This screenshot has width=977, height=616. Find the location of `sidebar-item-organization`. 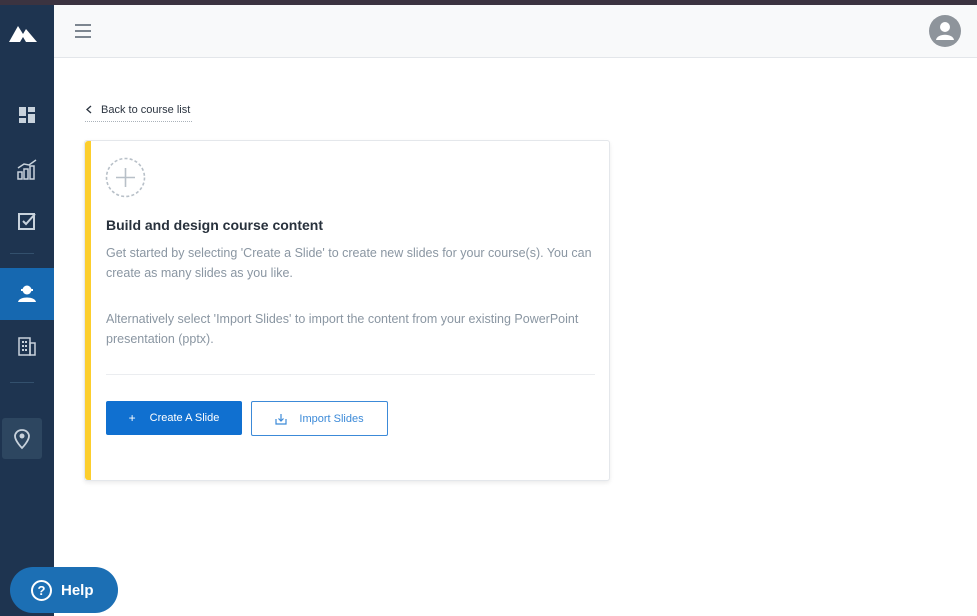

sidebar-item-organization is located at coordinates (27, 346).